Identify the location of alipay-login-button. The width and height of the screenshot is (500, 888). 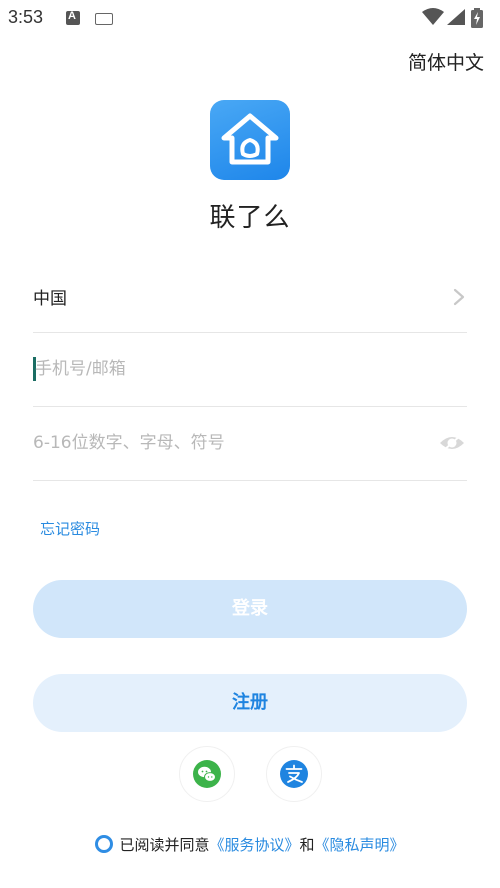
(294, 774).